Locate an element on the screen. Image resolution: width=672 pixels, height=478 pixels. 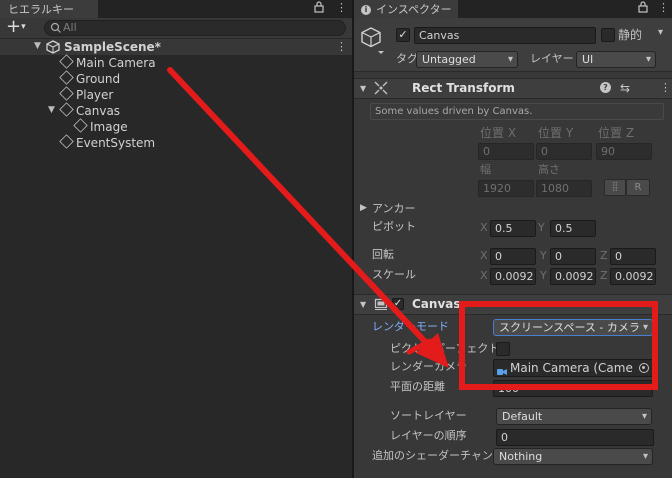
layer-dropdown: UI is located at coordinates (616, 59).